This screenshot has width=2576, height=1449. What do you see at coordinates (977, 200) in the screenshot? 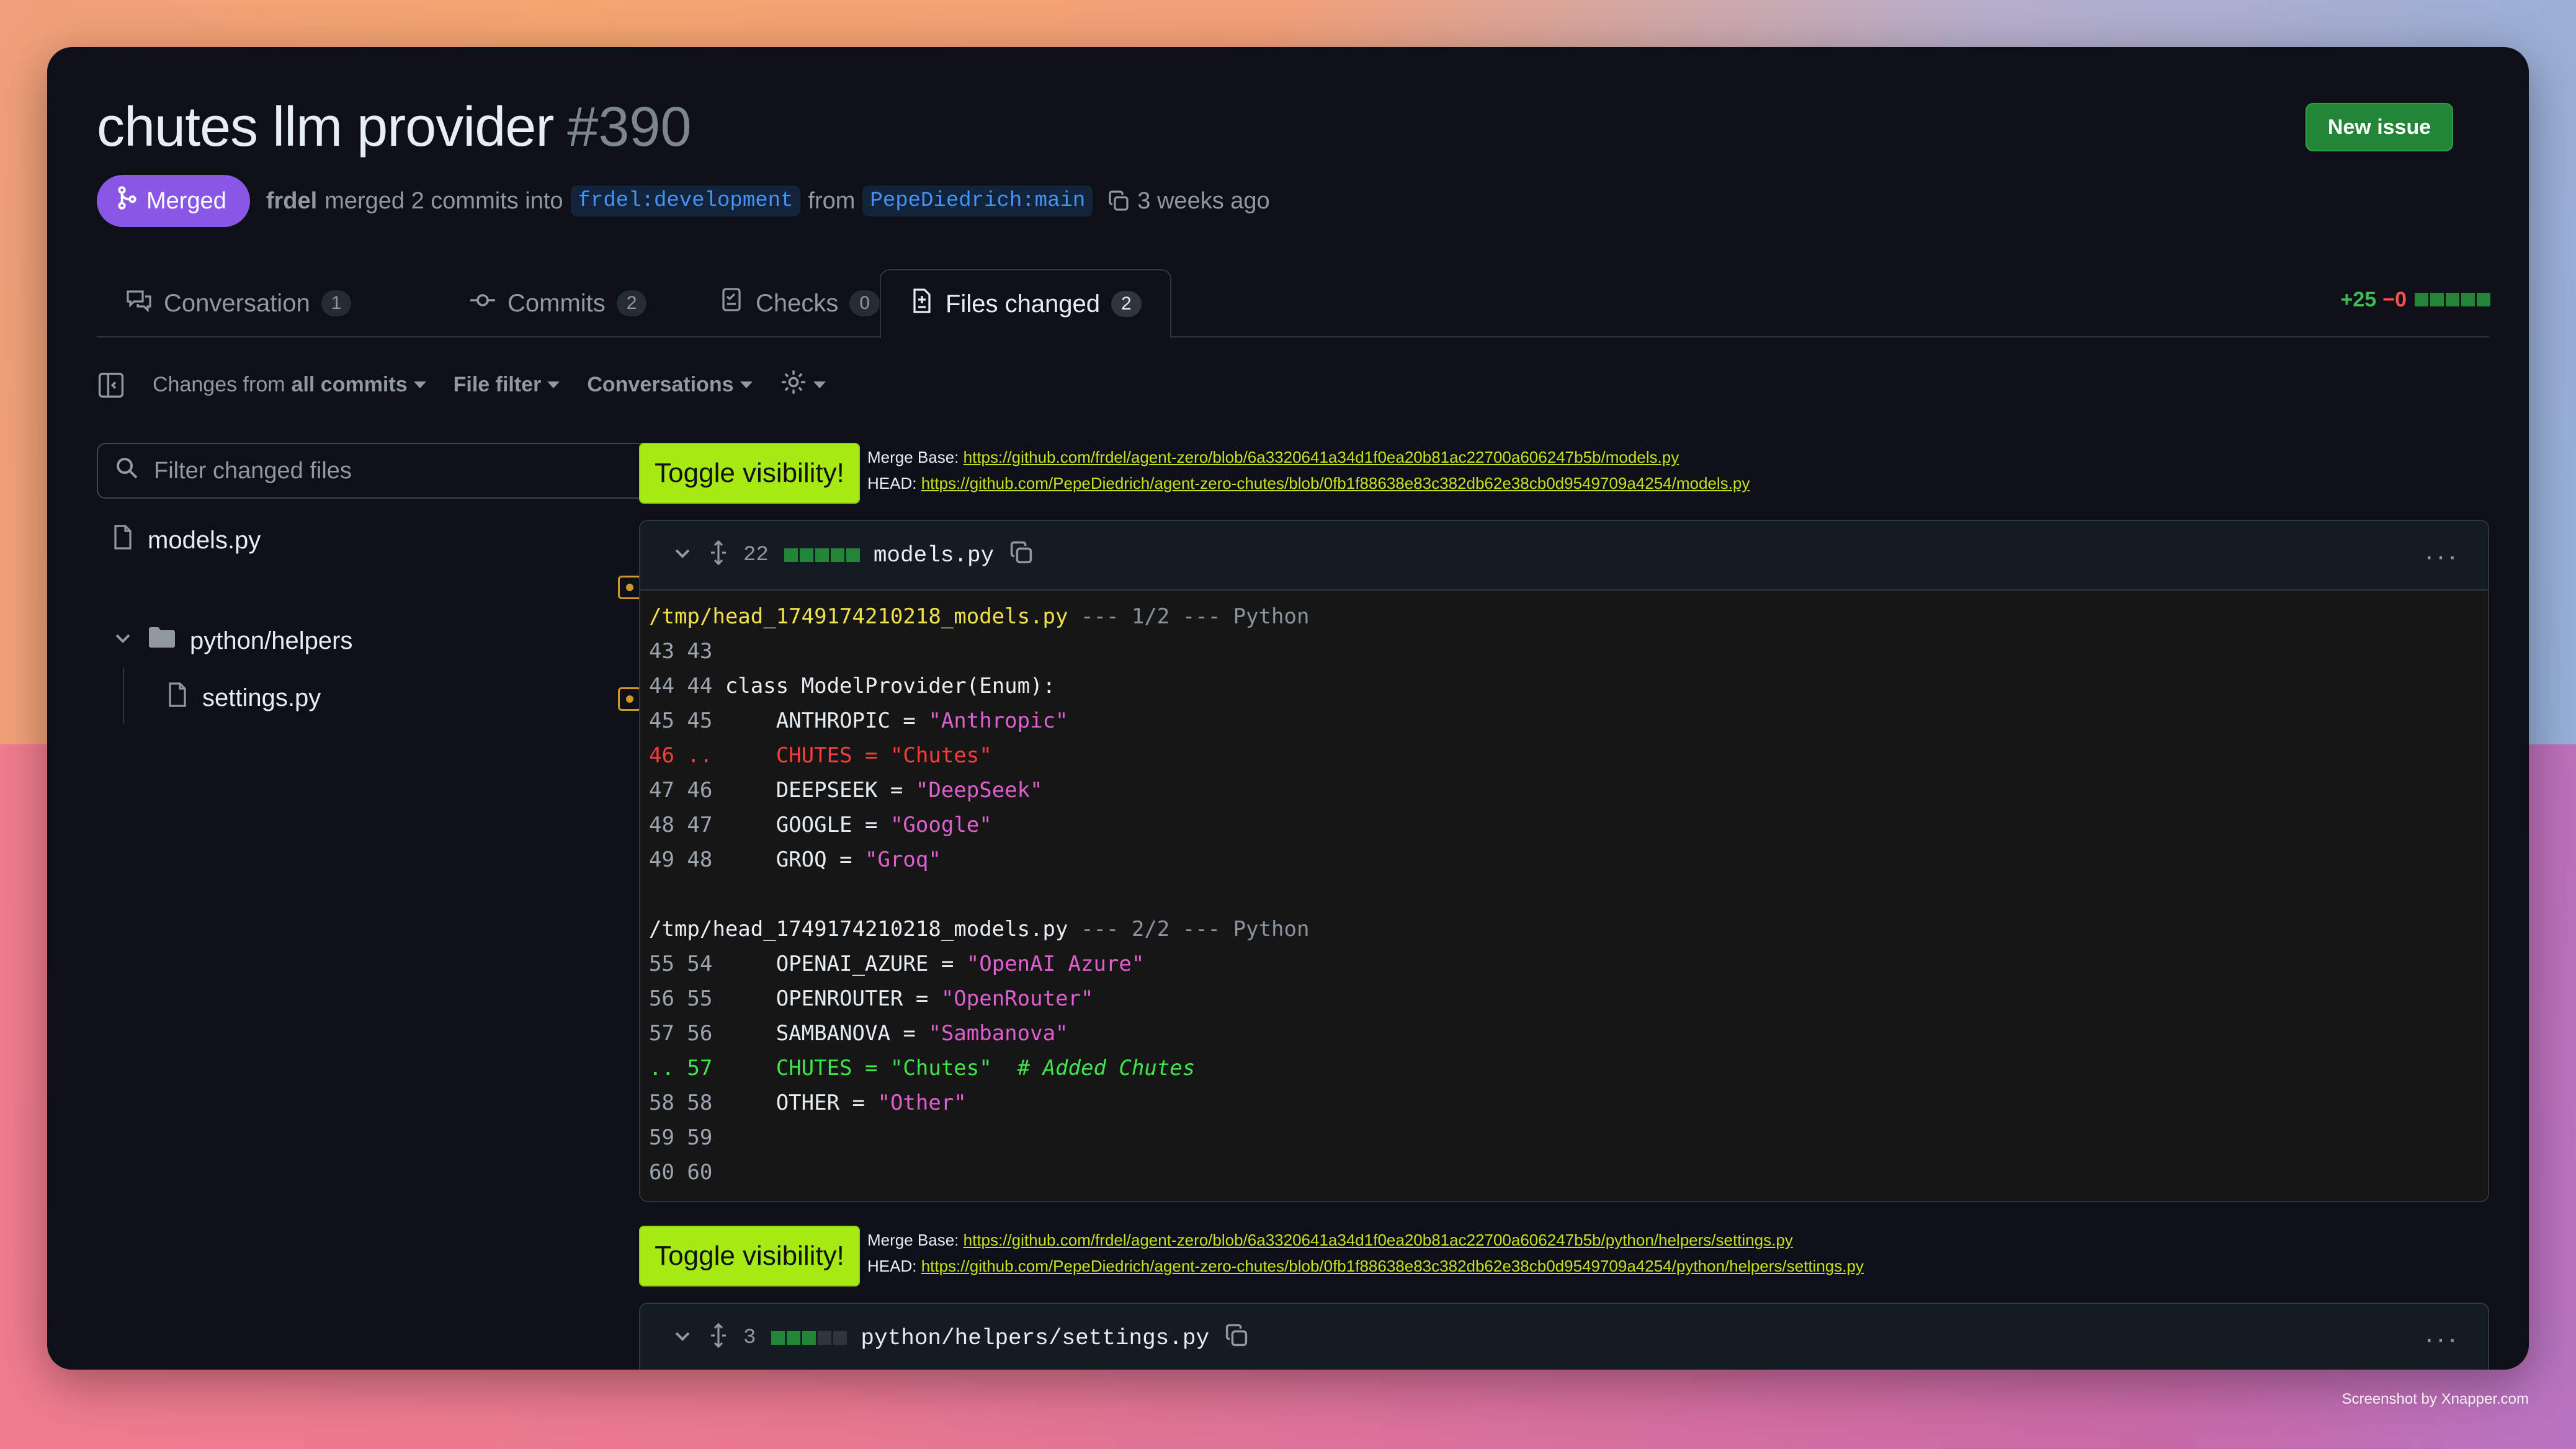
I see `head-branch-link: PepeDiedrich:main` at bounding box center [977, 200].